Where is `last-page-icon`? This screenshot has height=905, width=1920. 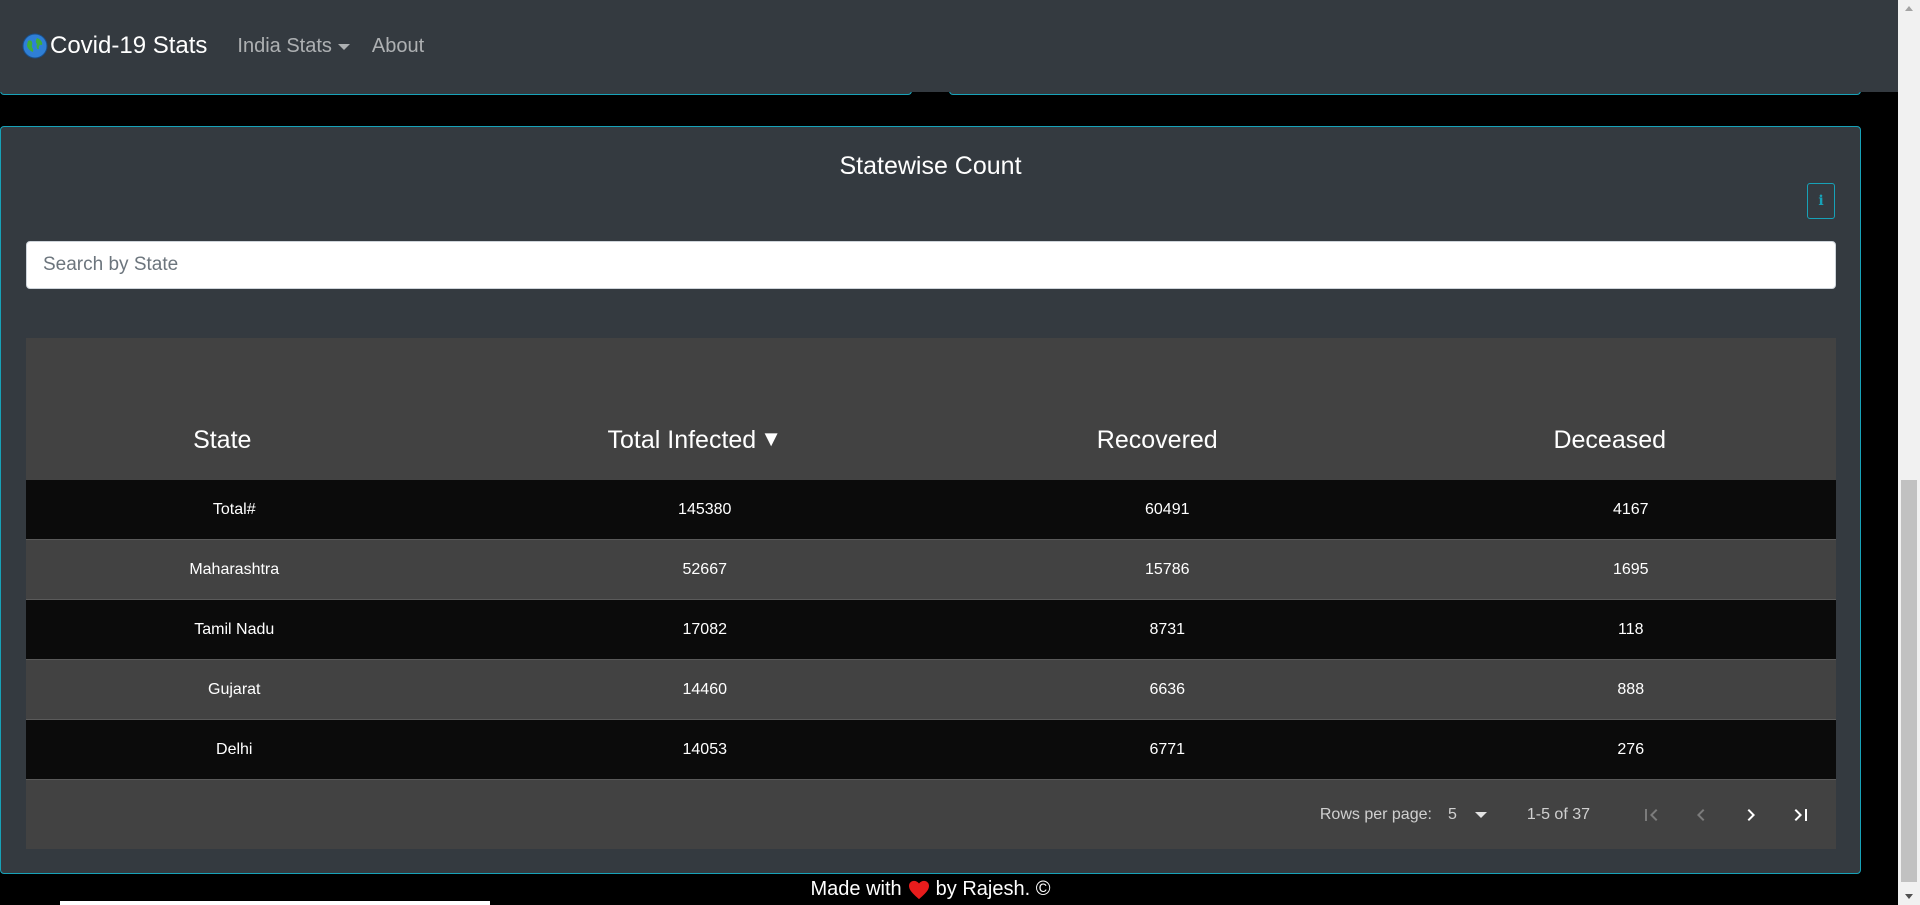 last-page-icon is located at coordinates (1800, 815).